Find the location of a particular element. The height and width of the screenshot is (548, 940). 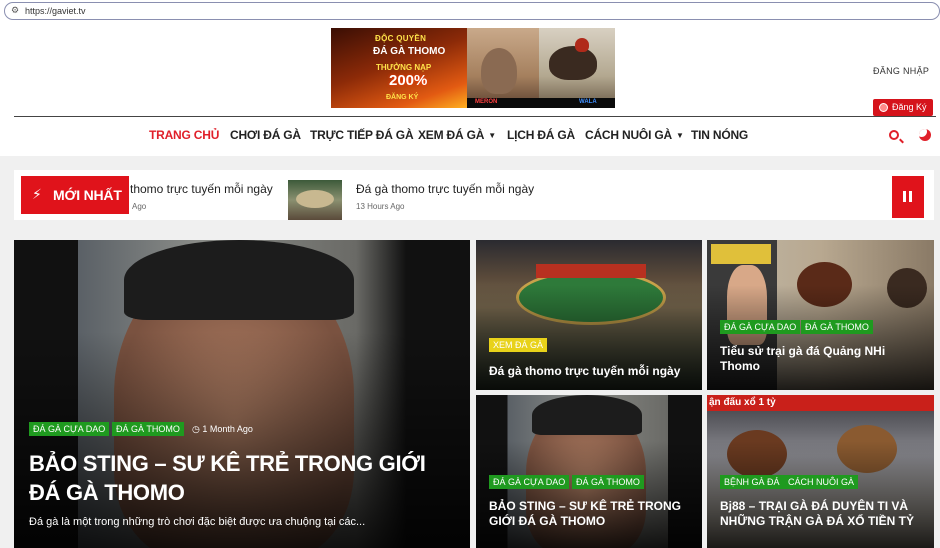

post-title: Tiểu sử trại gà đá Quảng NHi Thomo is located at coordinates (820, 359).